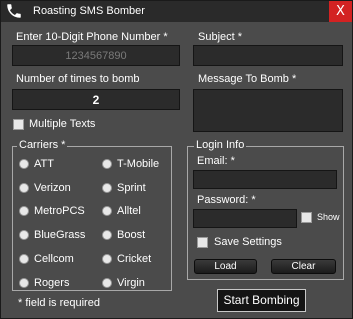 The height and width of the screenshot is (319, 353). I want to click on carrier-radio-tmobile, so click(107, 164).